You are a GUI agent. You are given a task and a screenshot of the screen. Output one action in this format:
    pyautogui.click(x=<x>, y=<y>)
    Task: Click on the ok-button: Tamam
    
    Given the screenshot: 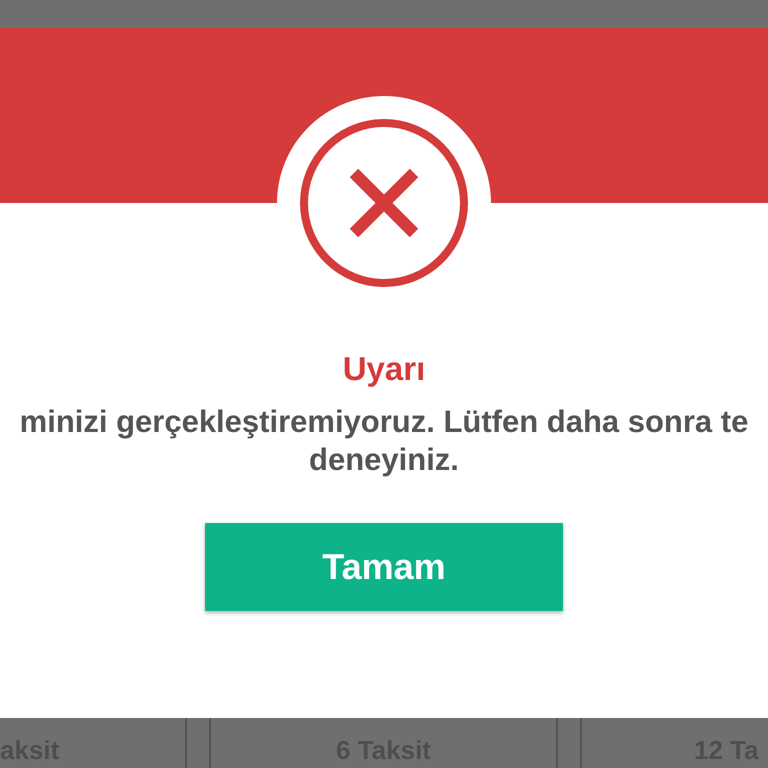 What is the action you would take?
    pyautogui.click(x=384, y=567)
    